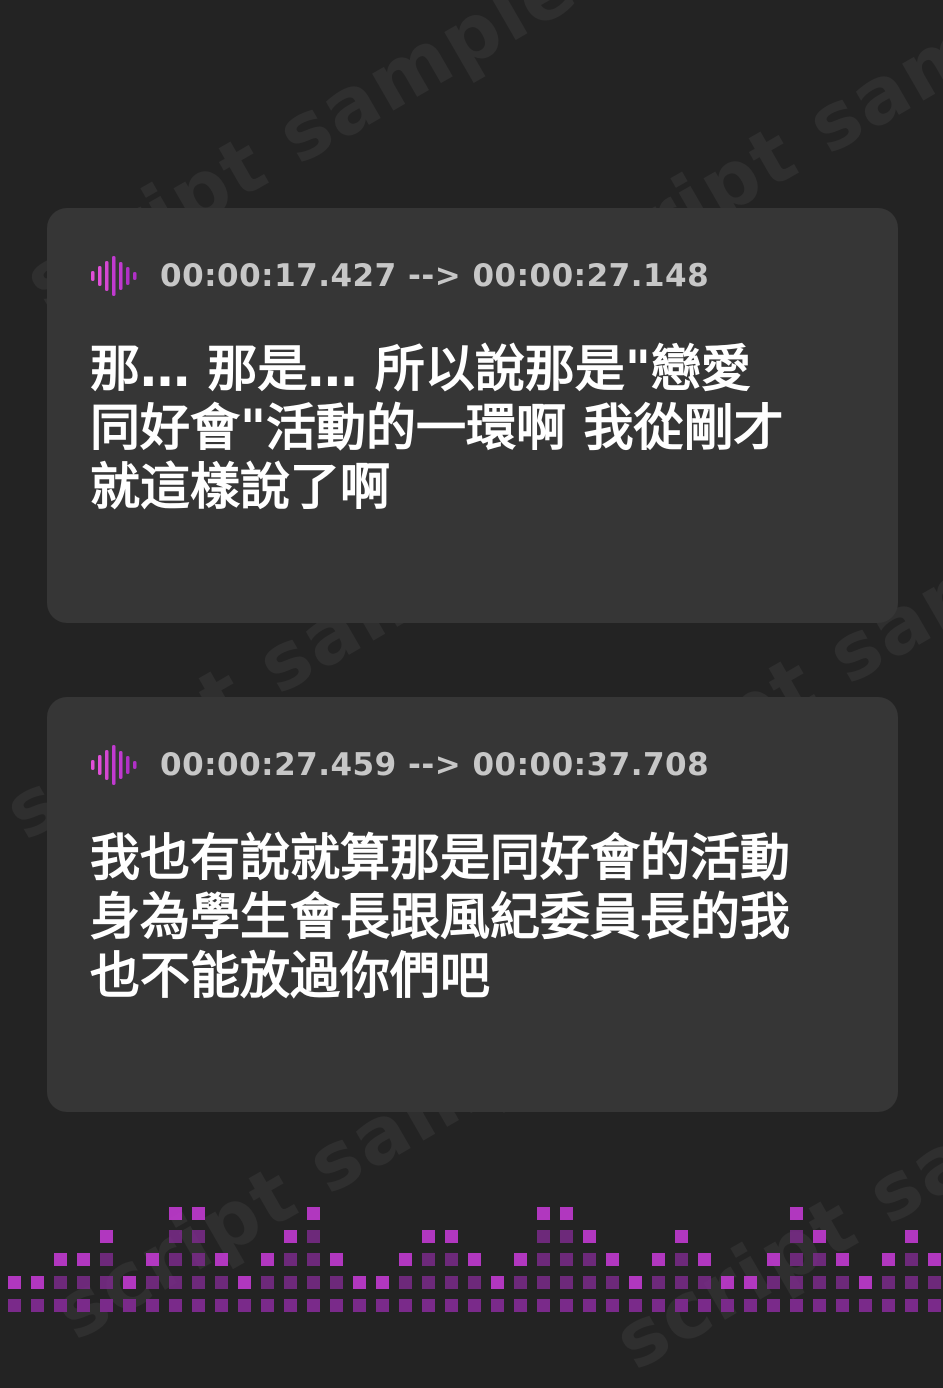 This screenshot has height=1388, width=943. I want to click on caption-line: 也不能放過你們吧, so click(290, 976).